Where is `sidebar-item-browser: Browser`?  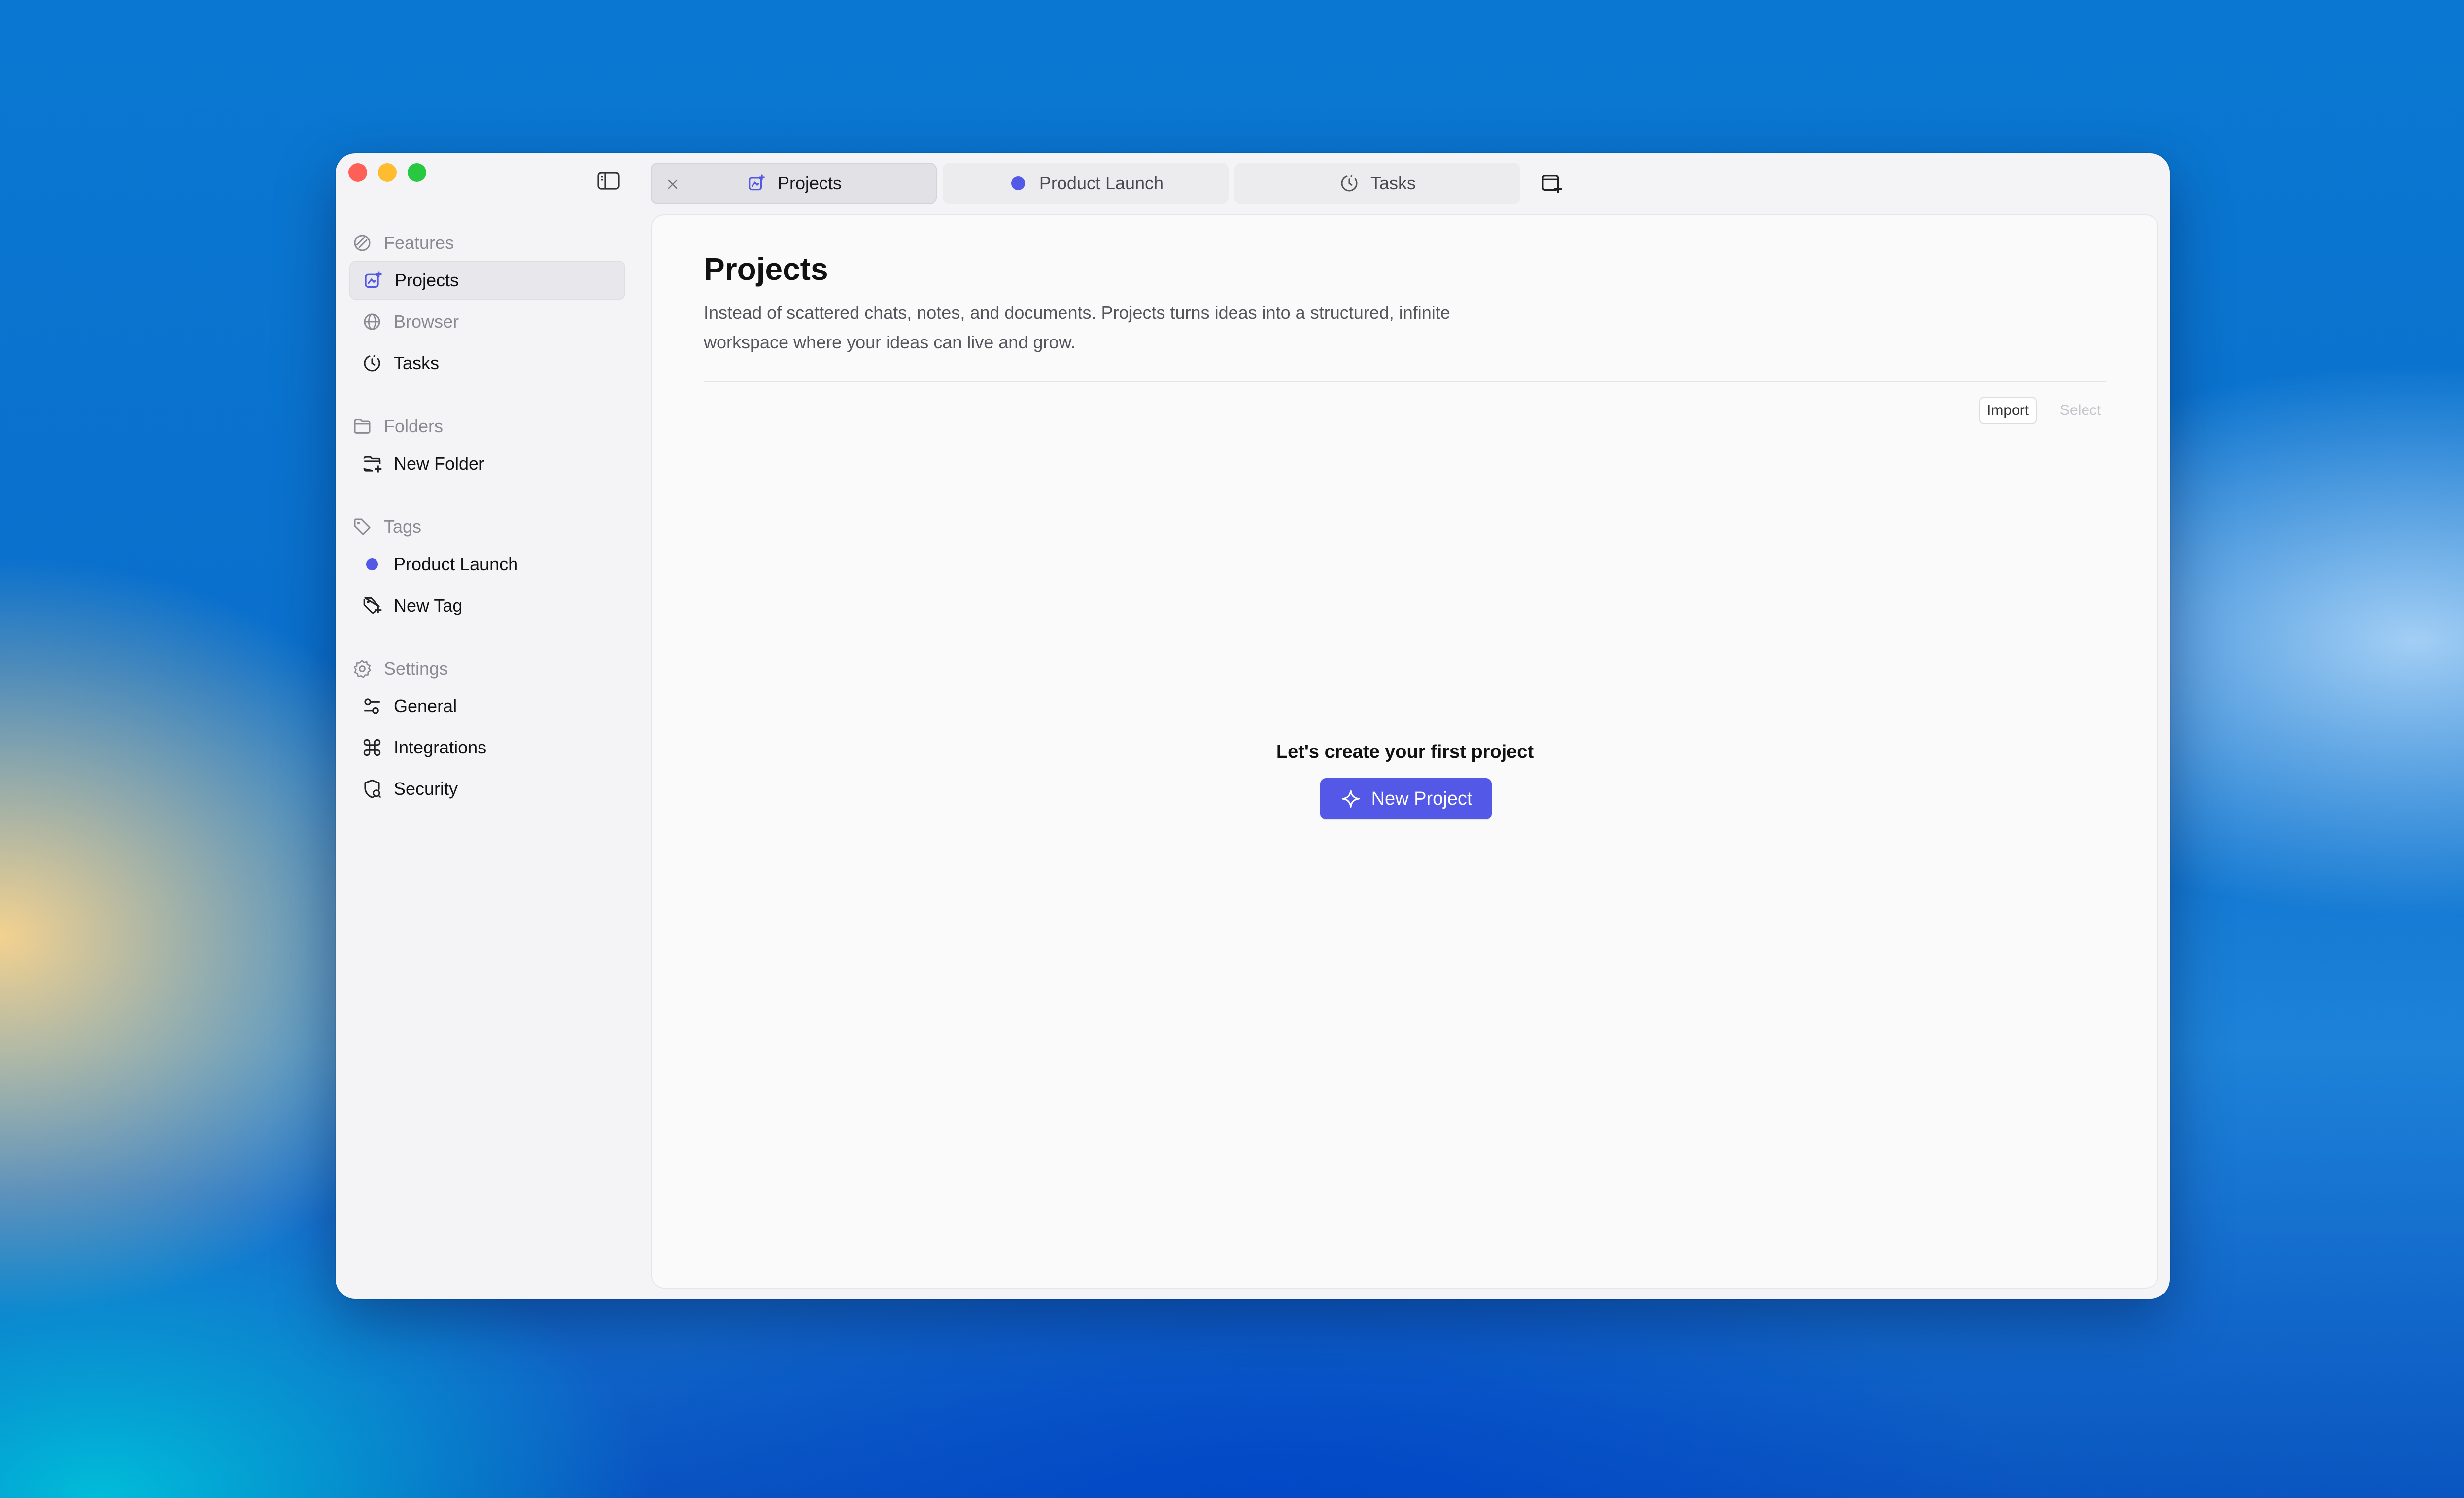
sidebar-item-browser: Browser is located at coordinates (487, 321).